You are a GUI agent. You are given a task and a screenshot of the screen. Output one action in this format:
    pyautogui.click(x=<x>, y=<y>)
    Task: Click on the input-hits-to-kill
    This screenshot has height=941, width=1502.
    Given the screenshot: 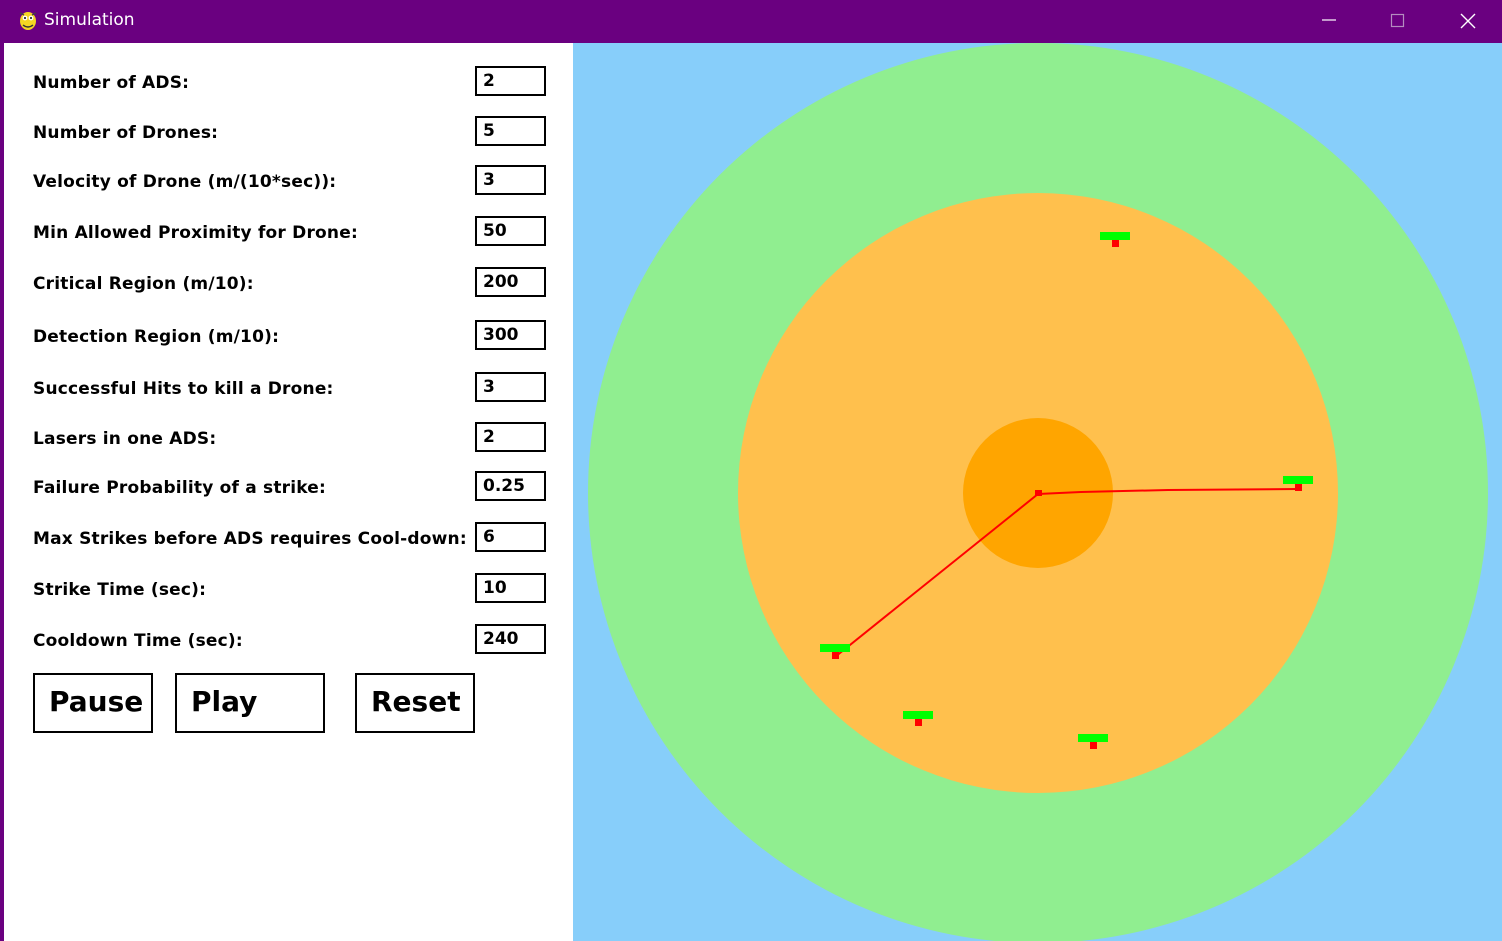 What is the action you would take?
    pyautogui.click(x=510, y=387)
    